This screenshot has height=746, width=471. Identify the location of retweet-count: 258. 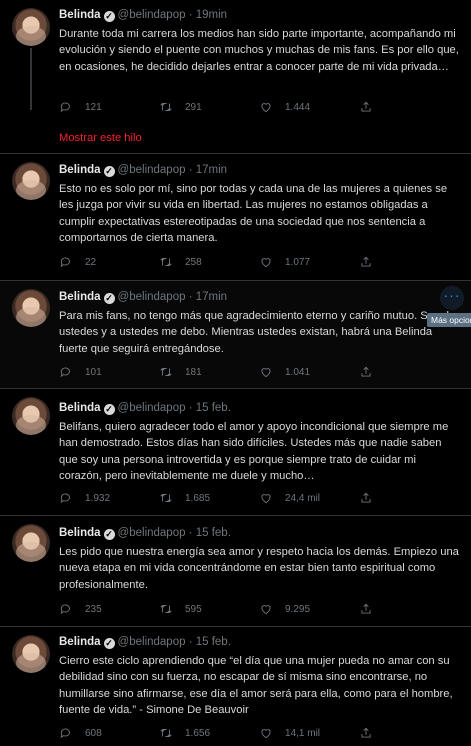
(193, 262).